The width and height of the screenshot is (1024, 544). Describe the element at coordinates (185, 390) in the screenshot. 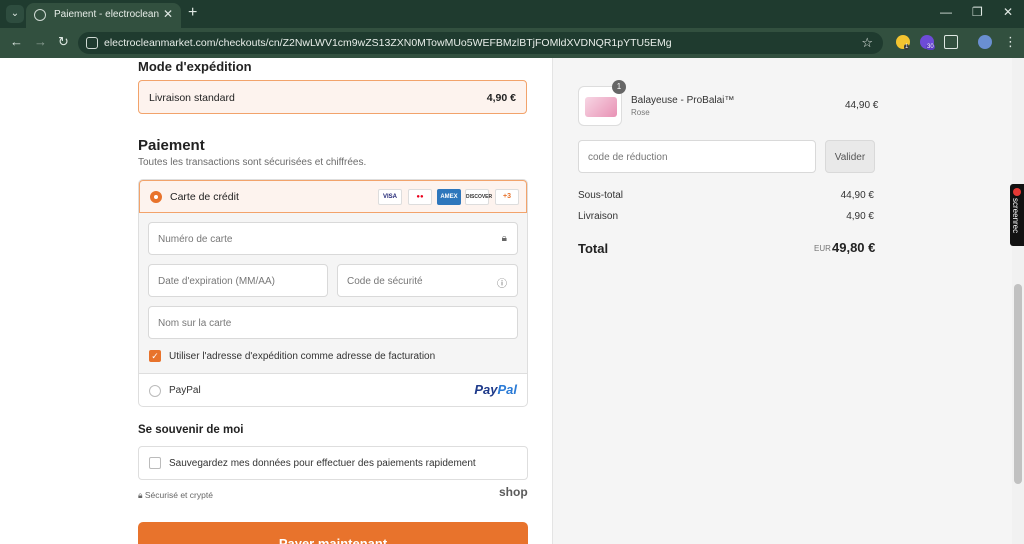

I see `paypal-label: PayPal` at that location.